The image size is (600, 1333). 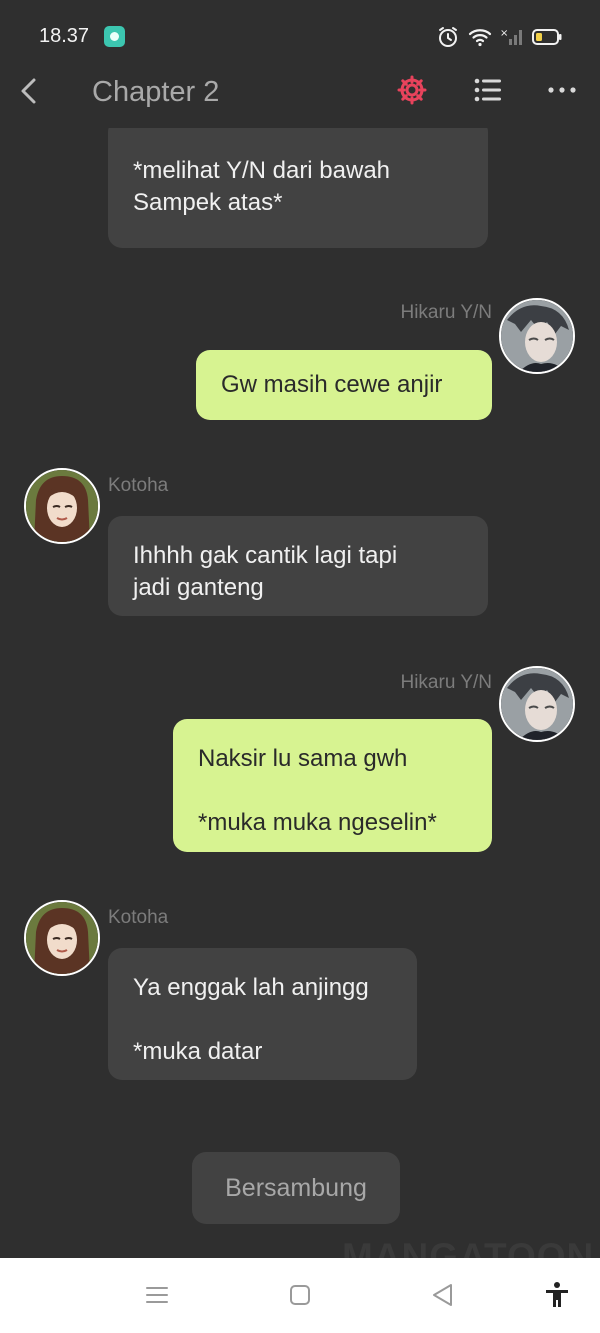 I want to click on chapter-title: Chapter 2, so click(x=156, y=92).